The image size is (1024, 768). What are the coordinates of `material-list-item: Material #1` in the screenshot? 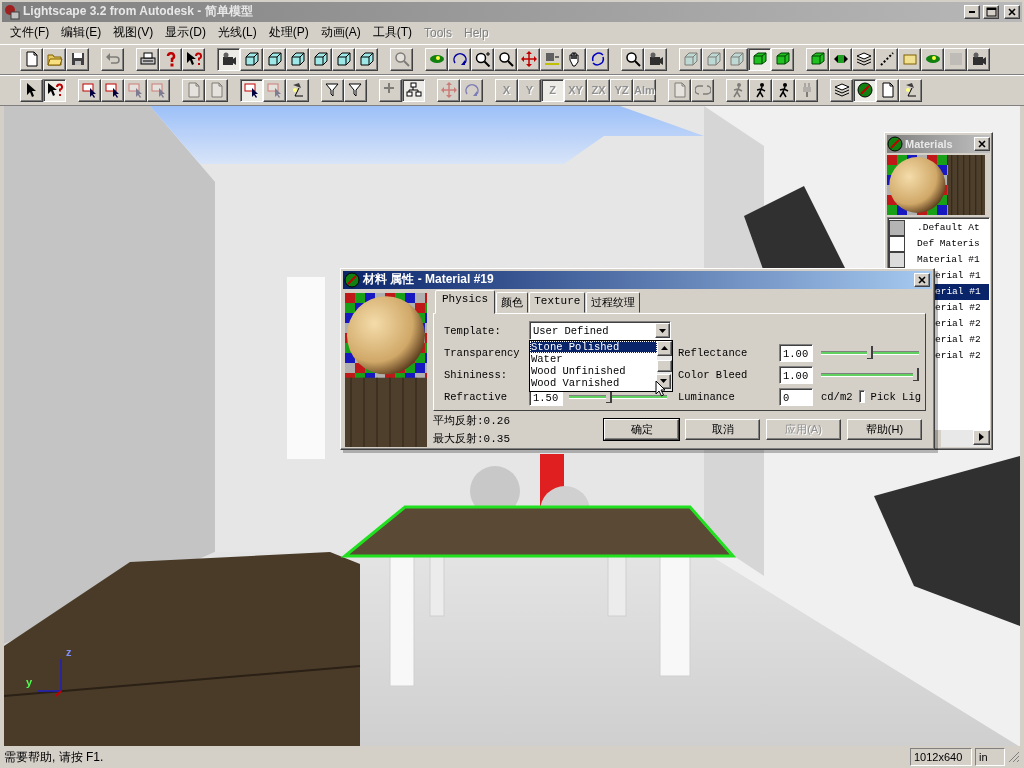 It's located at (938, 259).